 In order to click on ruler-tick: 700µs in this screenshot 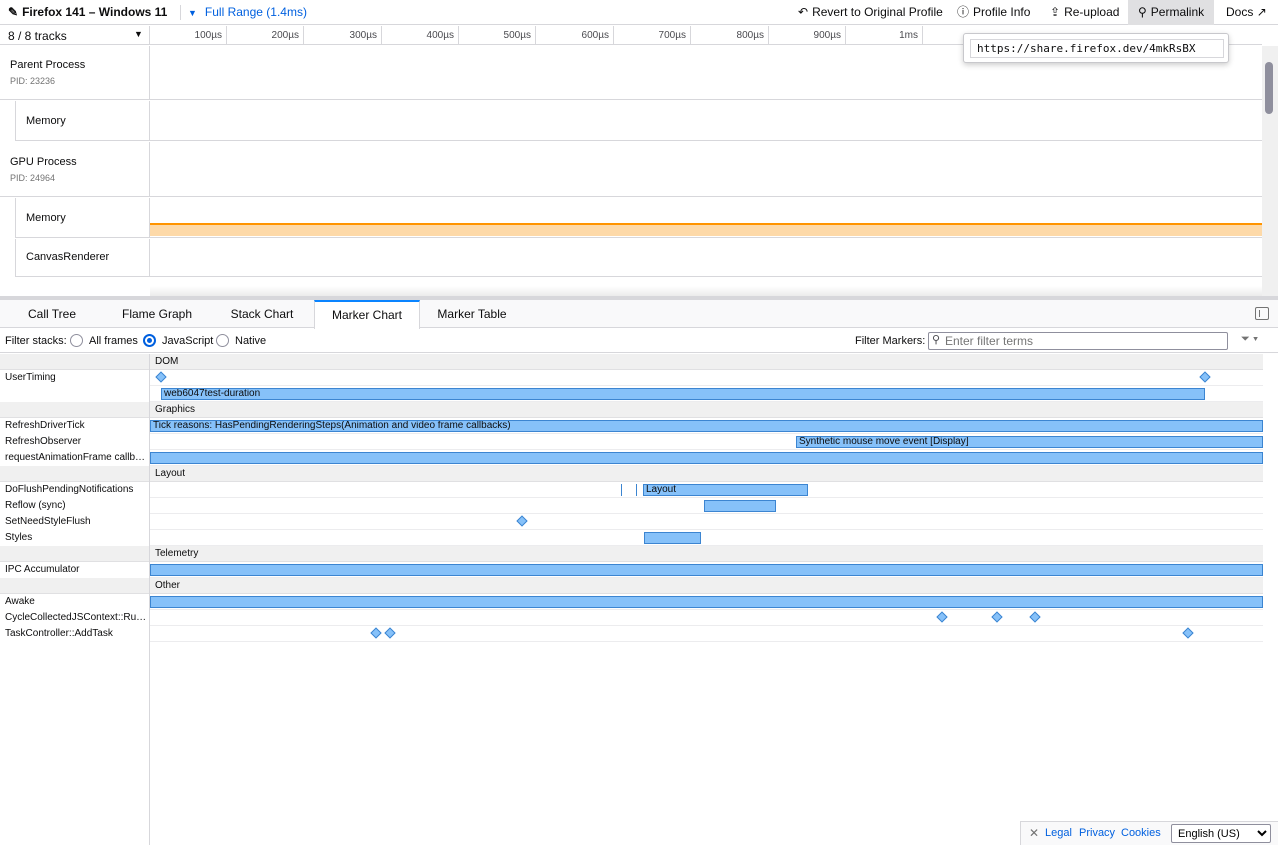, I will do `click(652, 35)`.